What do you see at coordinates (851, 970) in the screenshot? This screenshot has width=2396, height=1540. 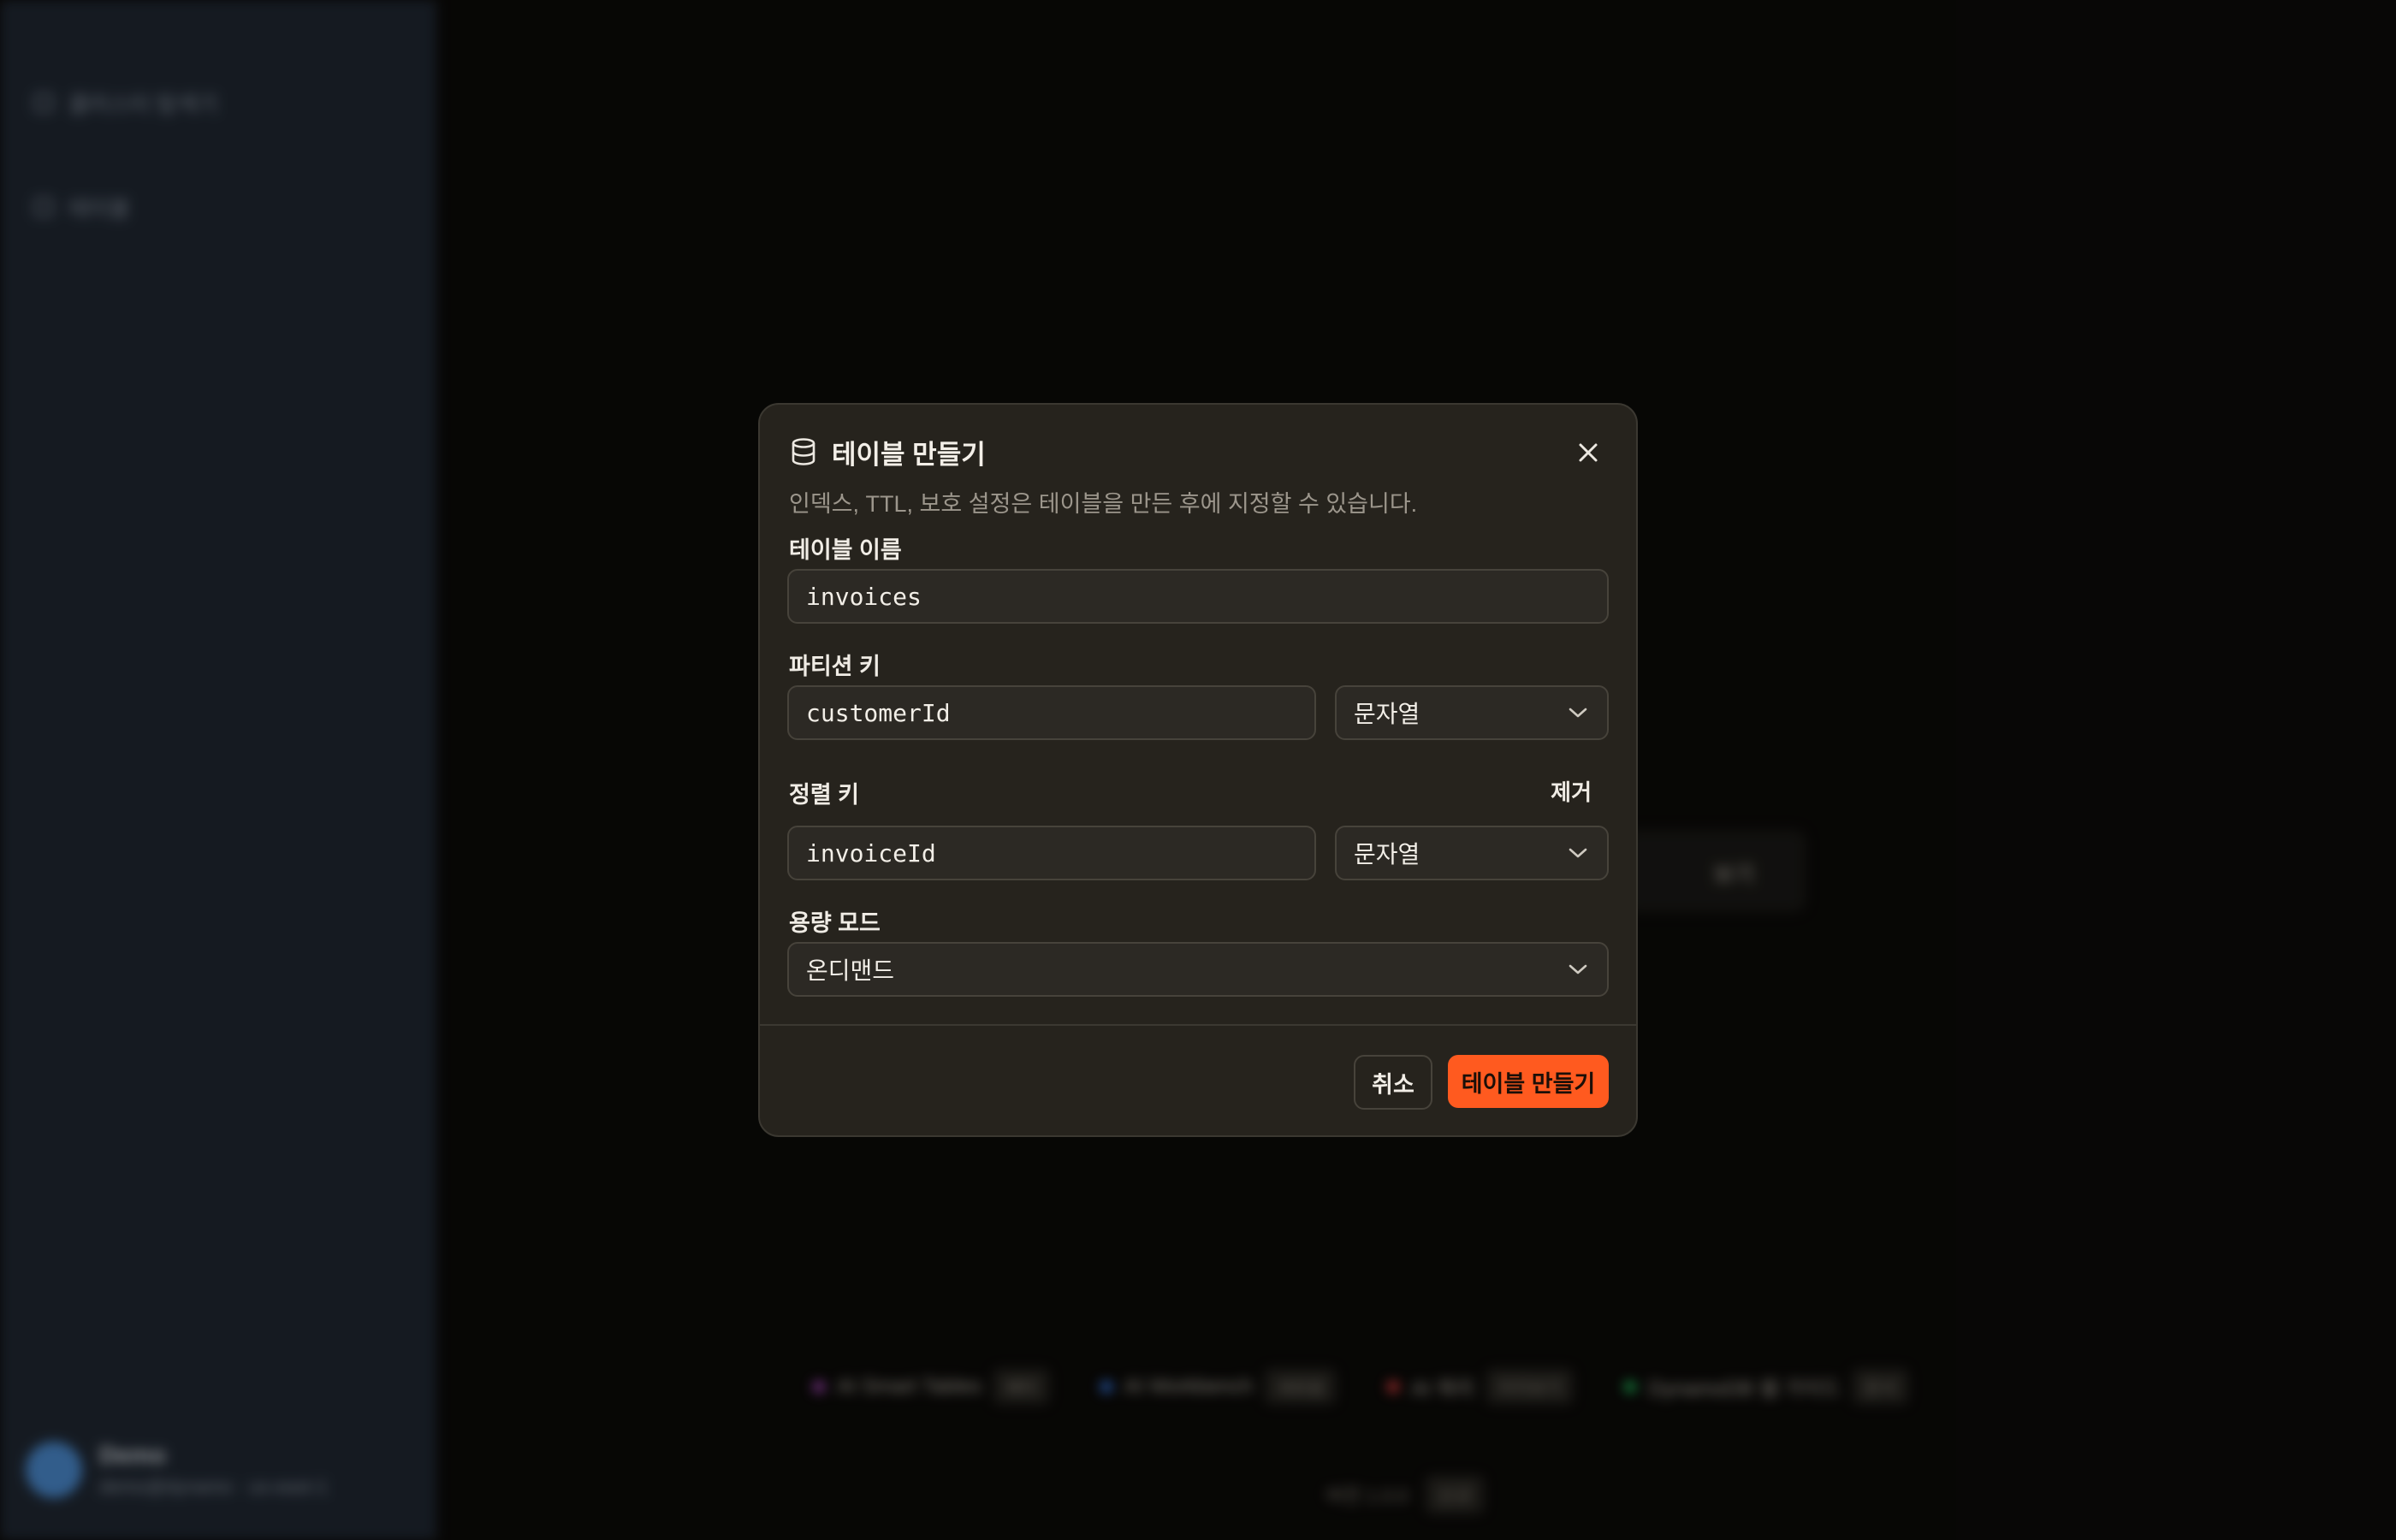 I see `capacity-mode-value: 온디맨드` at bounding box center [851, 970].